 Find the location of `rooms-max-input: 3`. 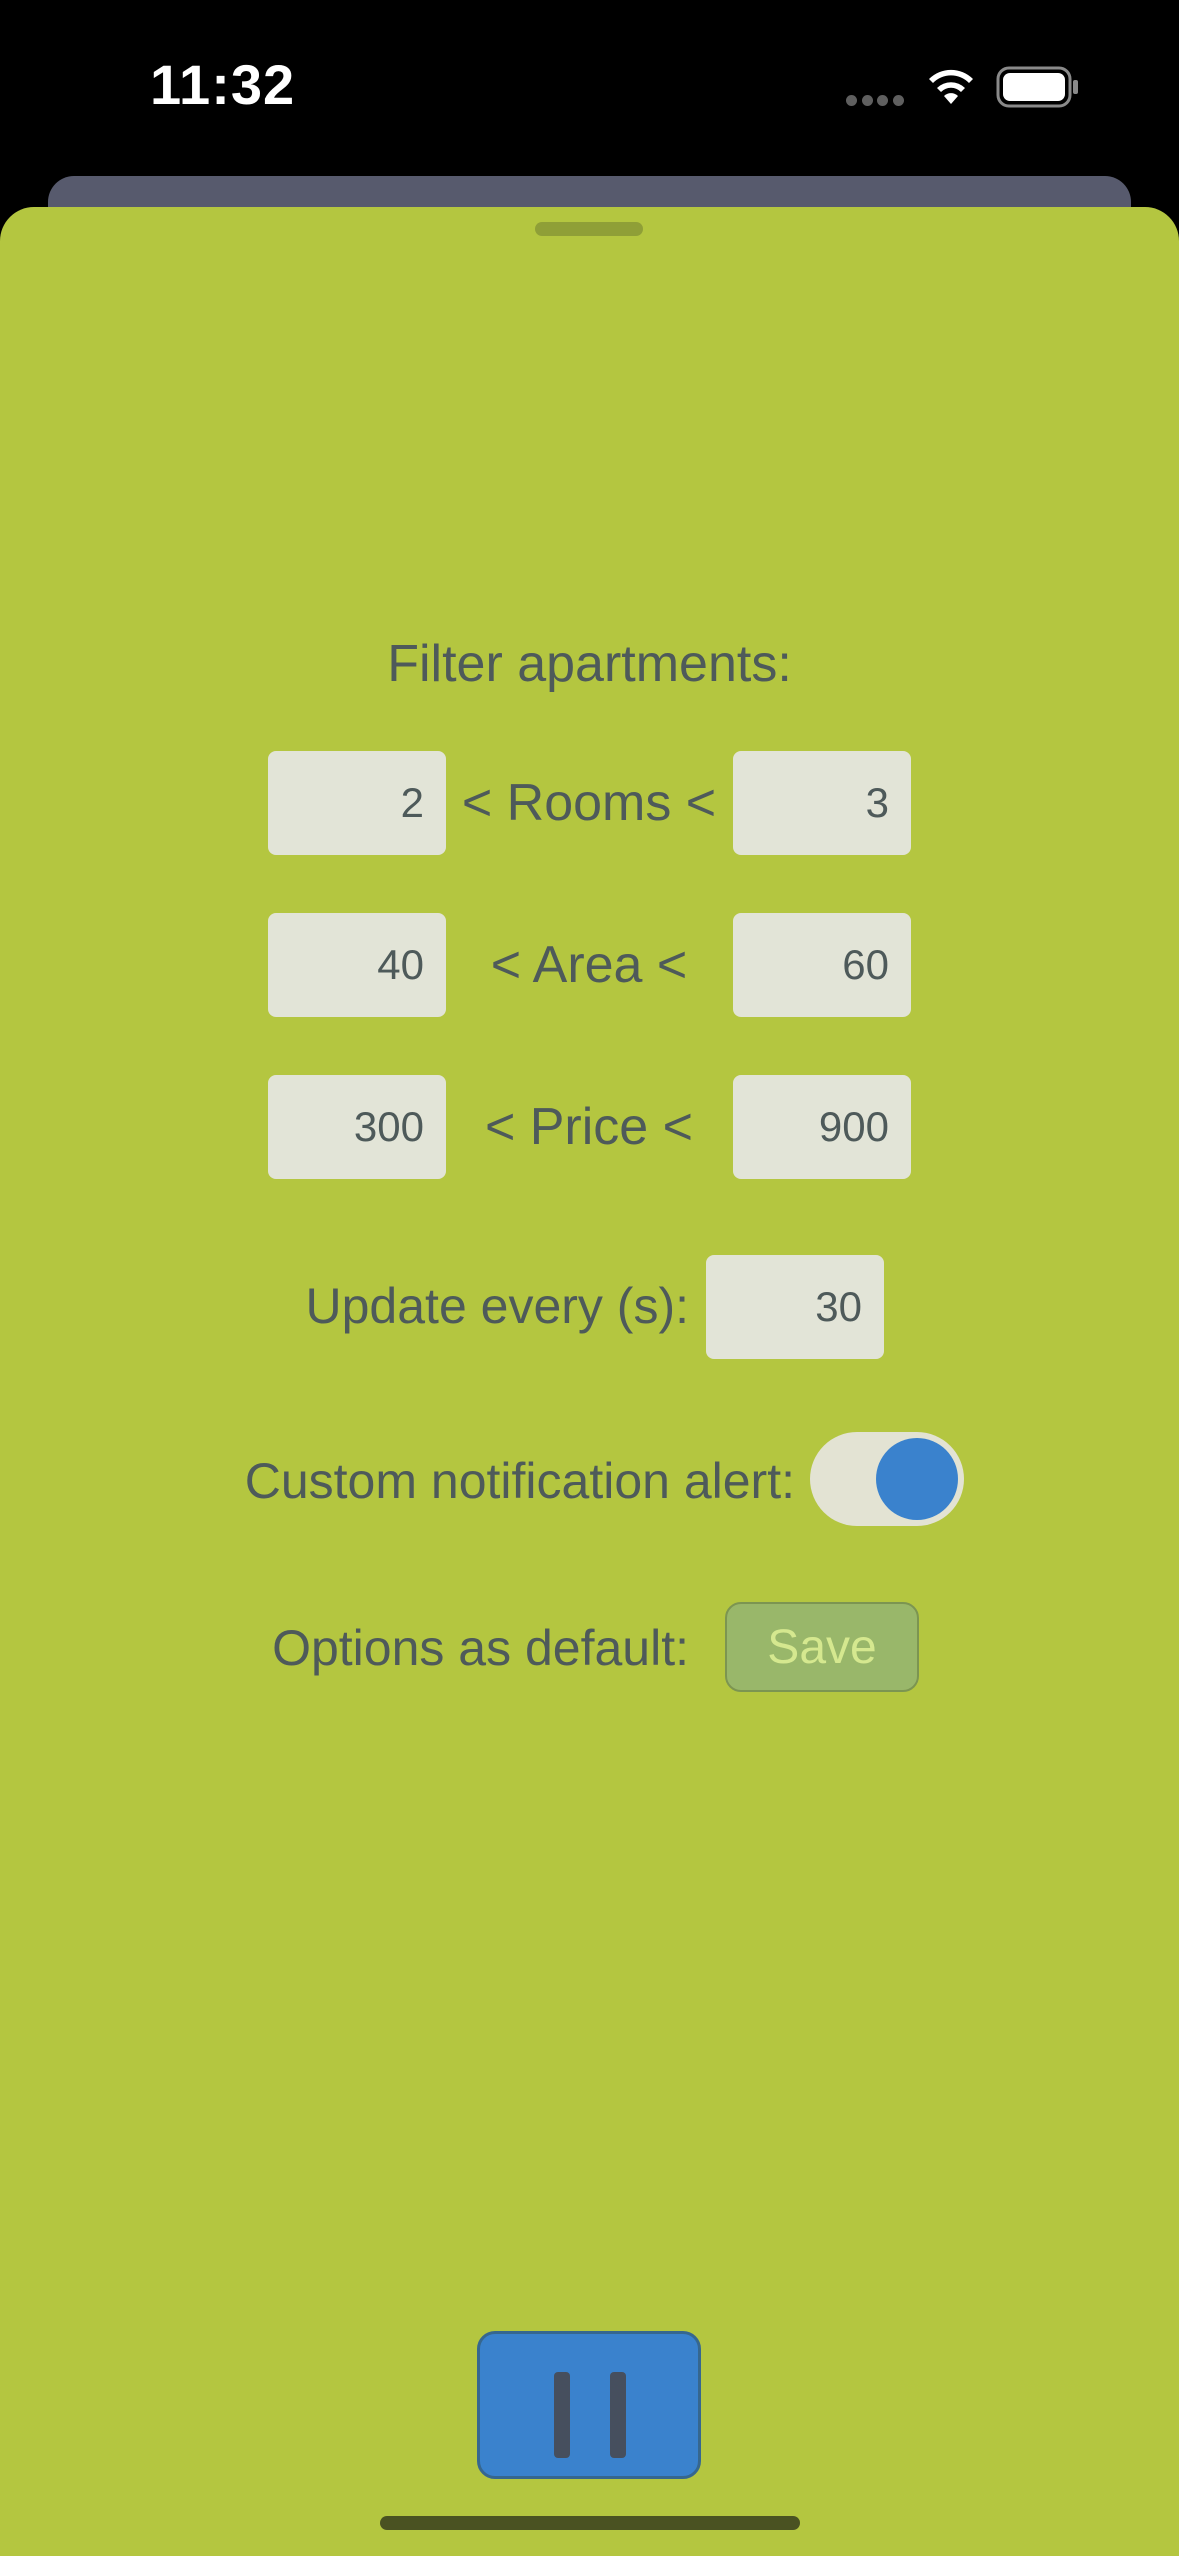

rooms-max-input: 3 is located at coordinates (822, 803).